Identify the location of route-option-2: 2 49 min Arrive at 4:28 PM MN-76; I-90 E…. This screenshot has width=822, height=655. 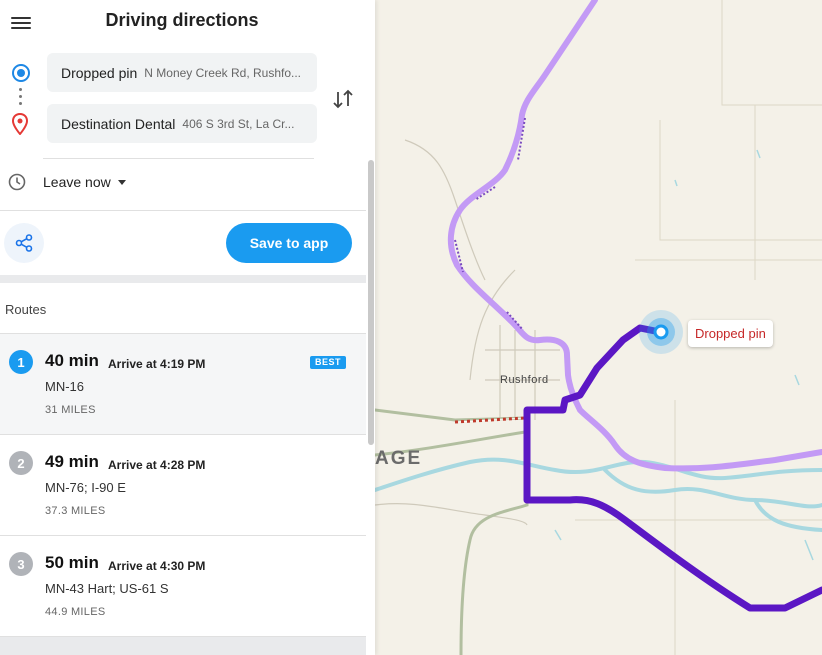
(183, 485).